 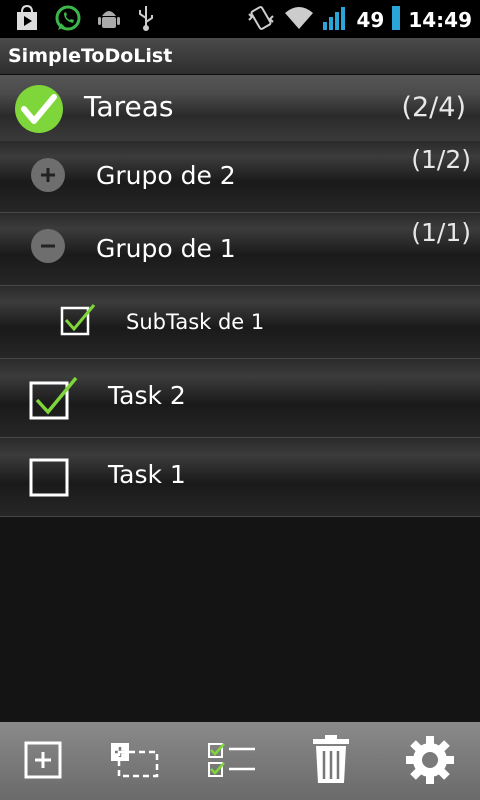 I want to click on subtask-row: SubTask de 1, so click(x=240, y=322).